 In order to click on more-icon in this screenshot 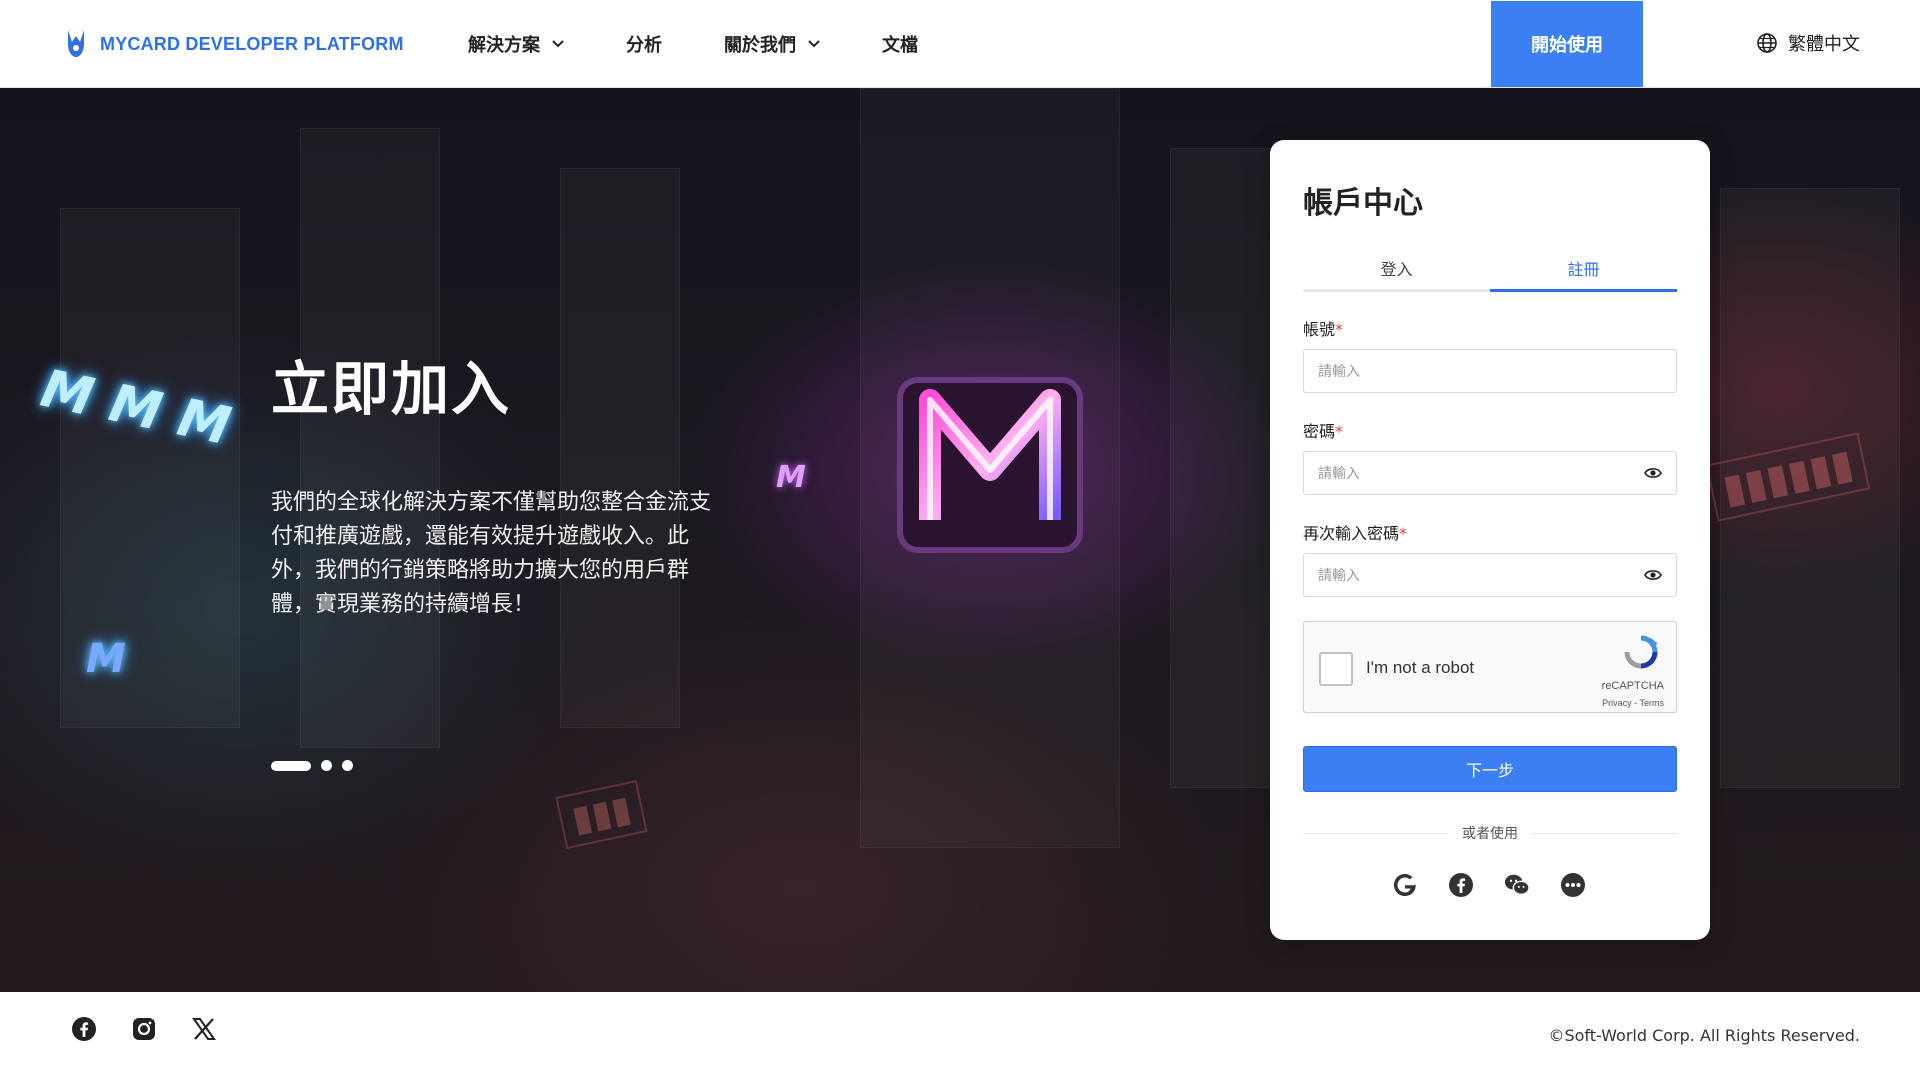, I will do `click(1573, 885)`.